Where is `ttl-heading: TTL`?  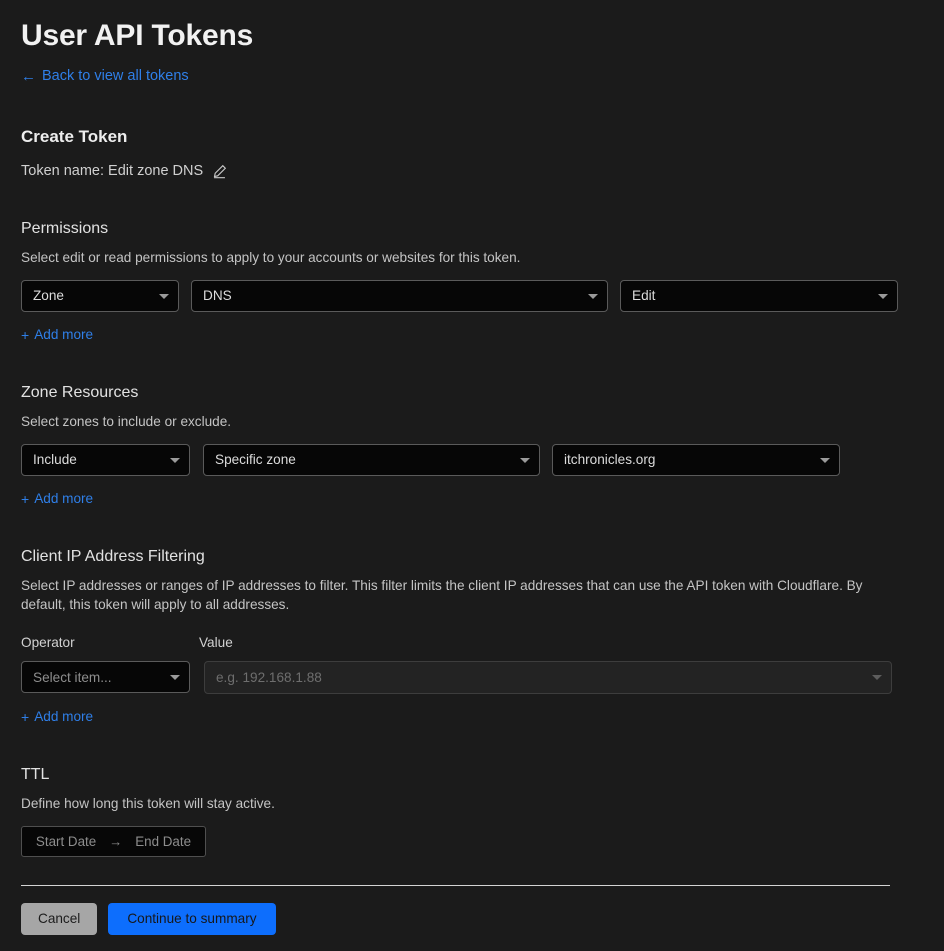 ttl-heading: TTL is located at coordinates (35, 774).